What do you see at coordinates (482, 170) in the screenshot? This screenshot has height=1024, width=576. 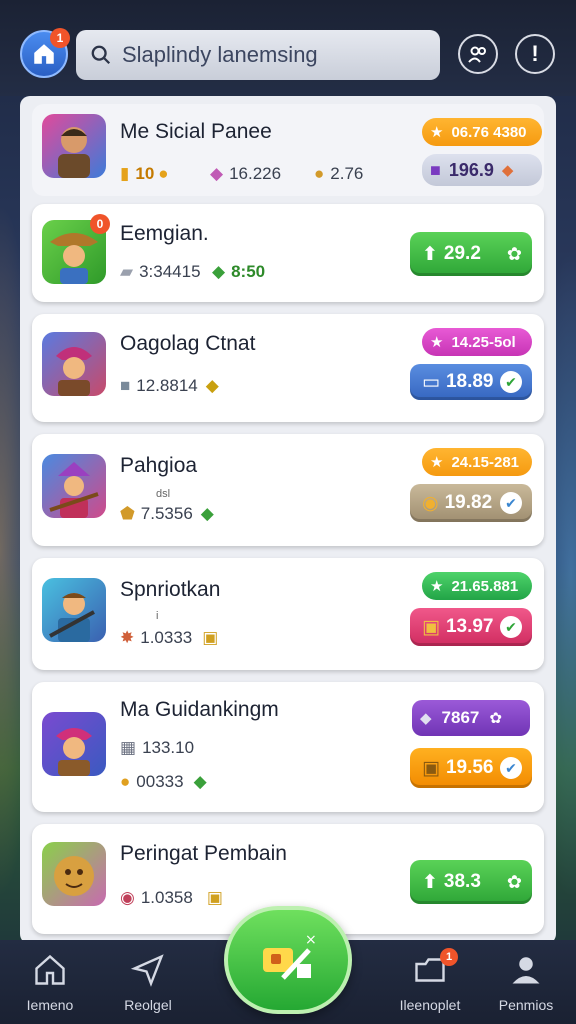 I see `reward-pill: ■ 196.9 ◆` at bounding box center [482, 170].